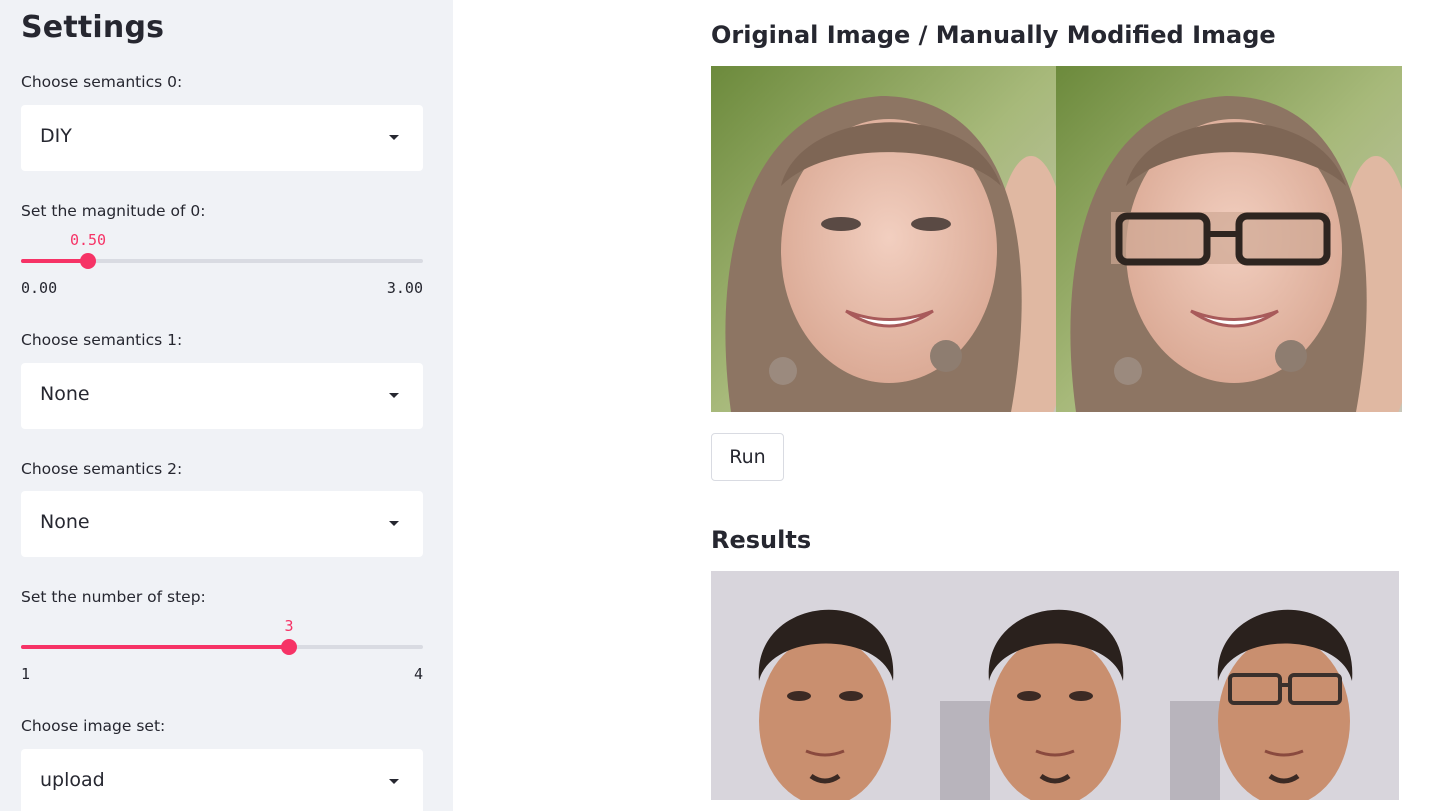 This screenshot has width=1449, height=811. I want to click on magnitude-label: Set the magnitude of 0:, so click(113, 211).